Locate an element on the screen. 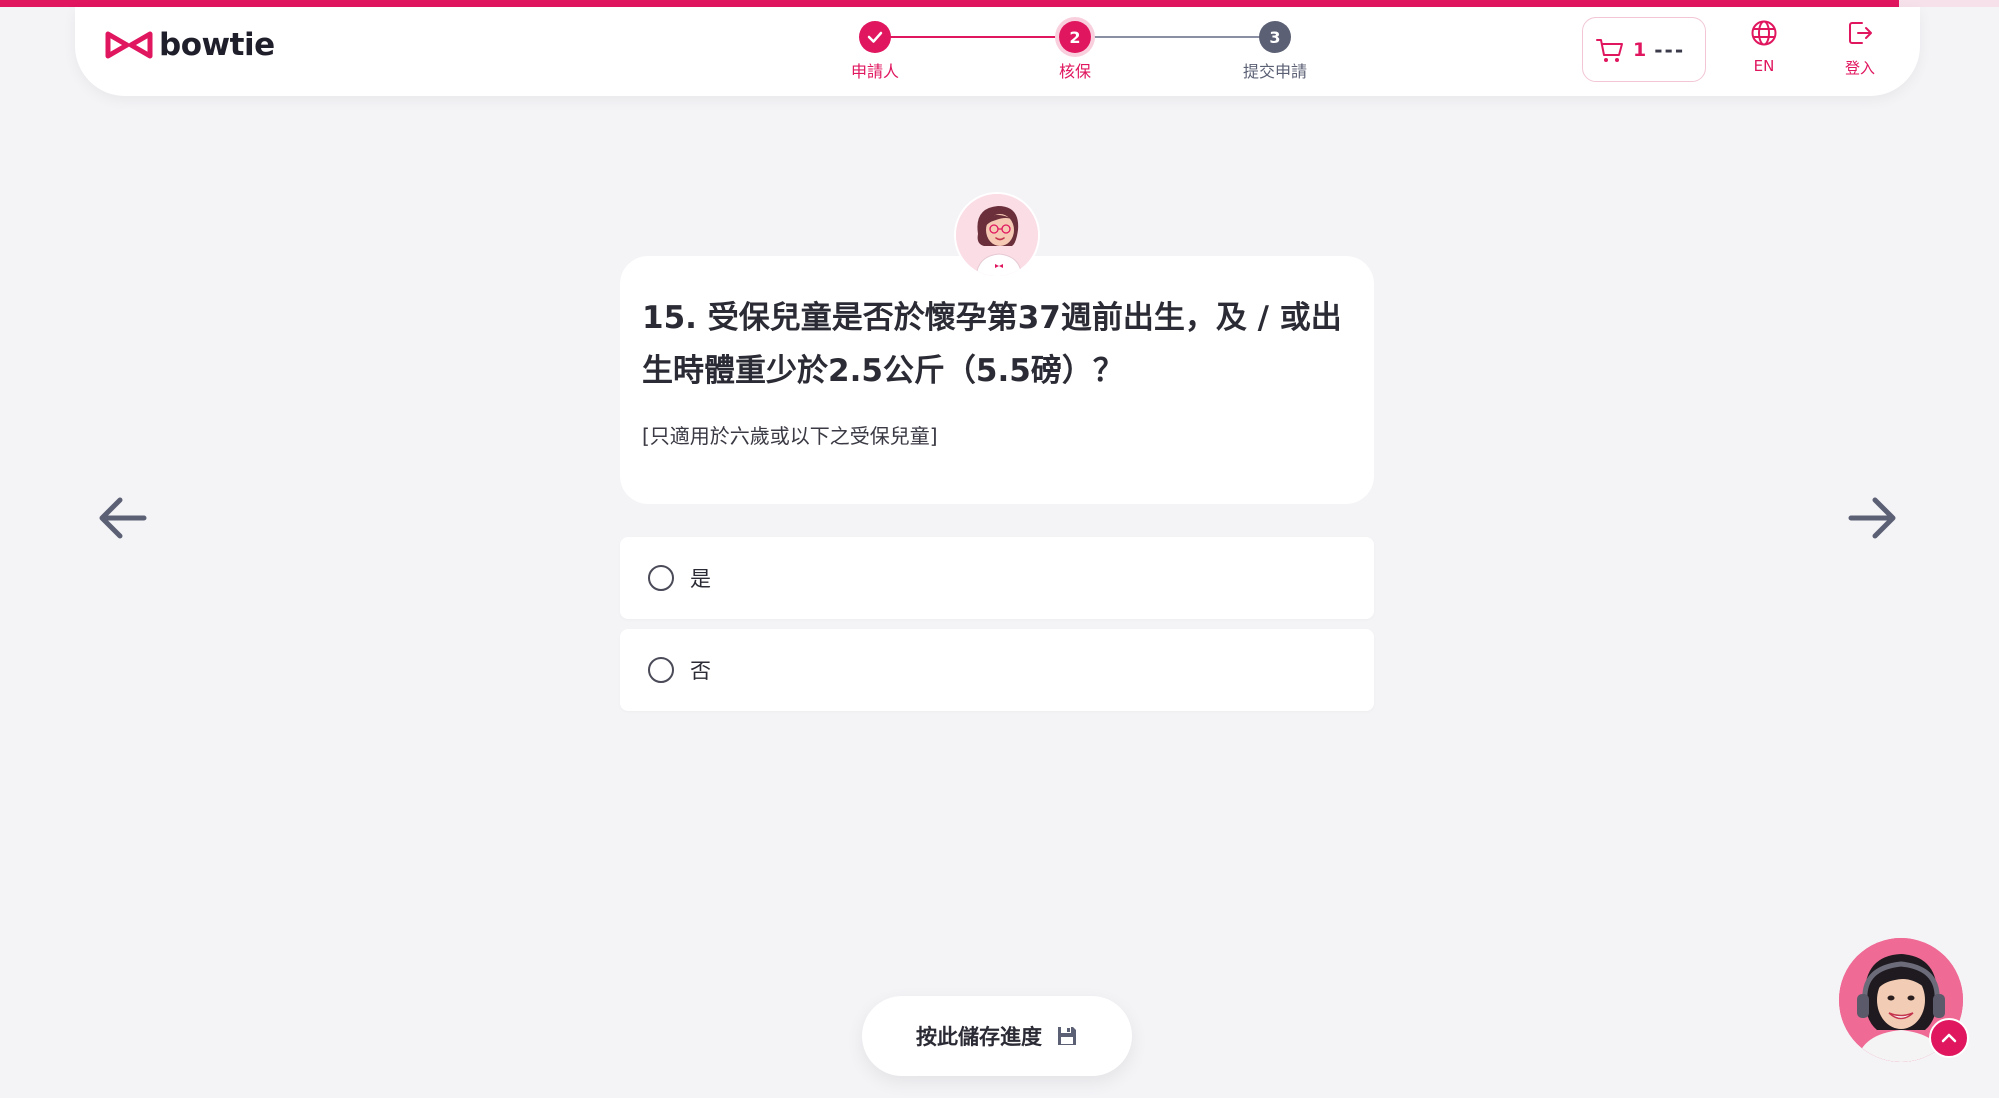 This screenshot has height=1098, width=1999. advisor-avatar is located at coordinates (997, 235).